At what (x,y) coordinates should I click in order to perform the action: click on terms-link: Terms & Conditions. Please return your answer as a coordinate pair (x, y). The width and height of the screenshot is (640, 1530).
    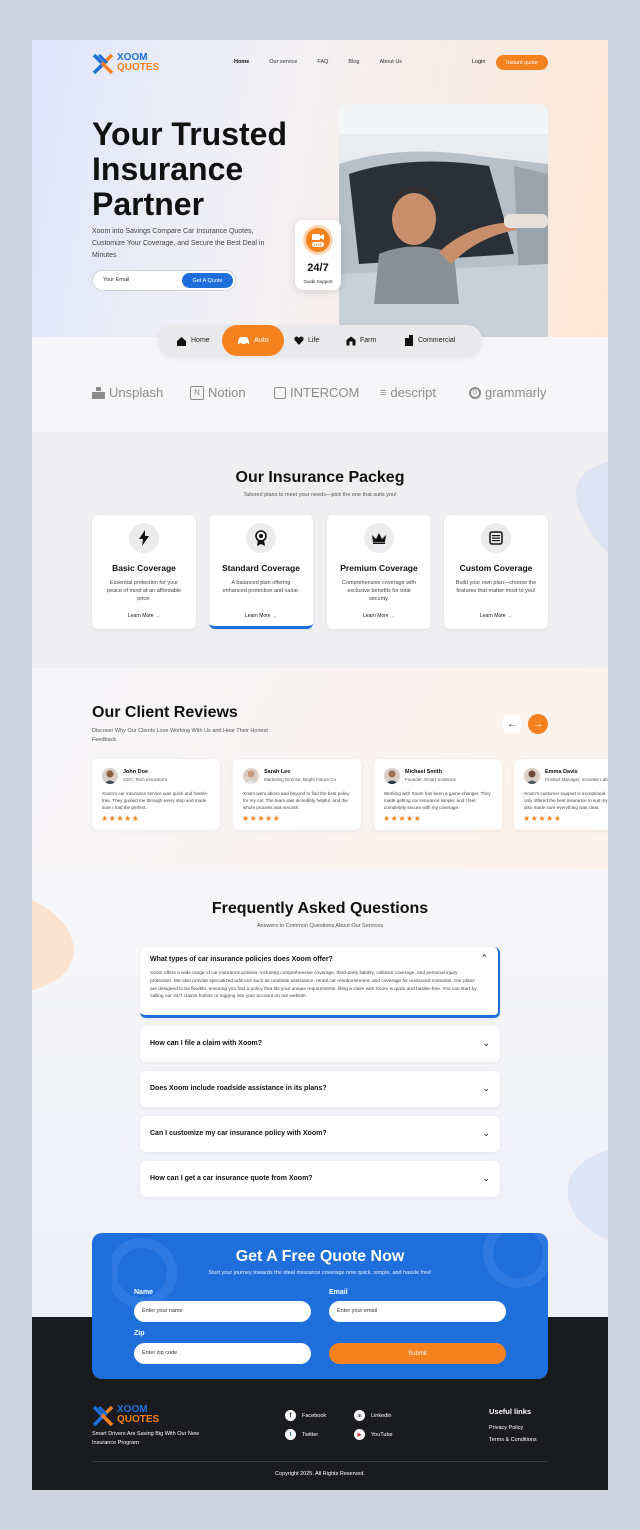
    Looking at the image, I should click on (513, 1440).